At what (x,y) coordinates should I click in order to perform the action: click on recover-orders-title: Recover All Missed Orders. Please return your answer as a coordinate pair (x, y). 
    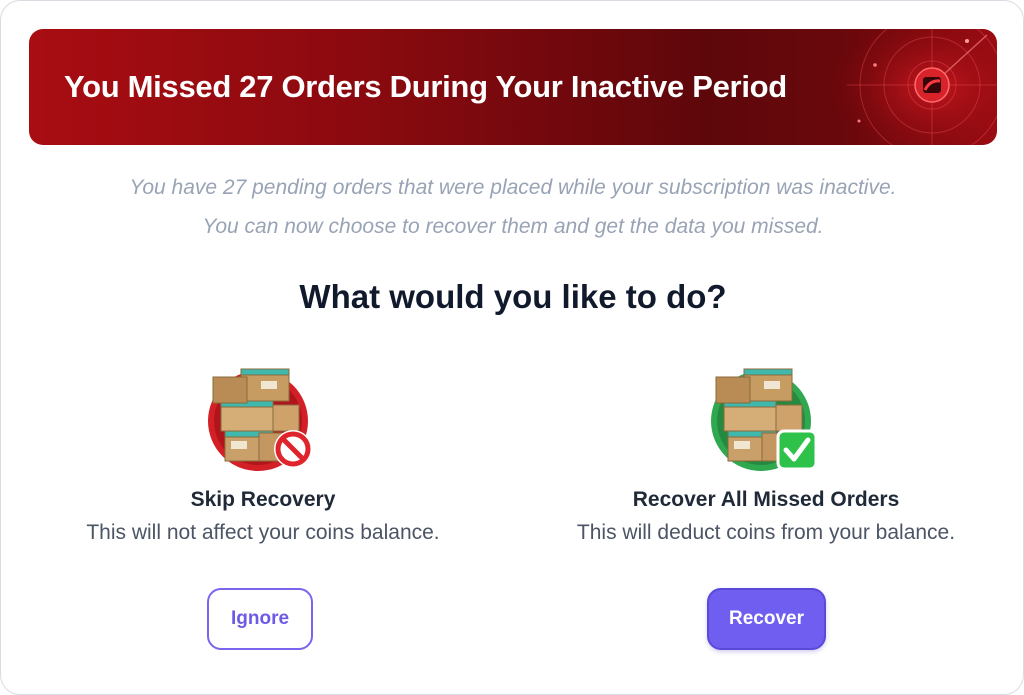
    Looking at the image, I should click on (766, 499).